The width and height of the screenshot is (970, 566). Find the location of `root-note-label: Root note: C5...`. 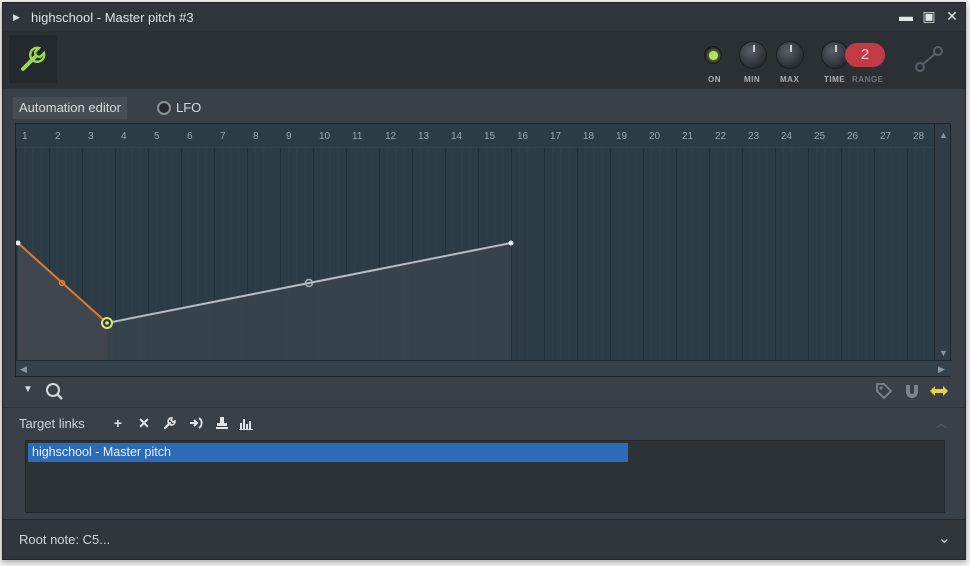

root-note-label: Root note: C5... is located at coordinates (65, 539).